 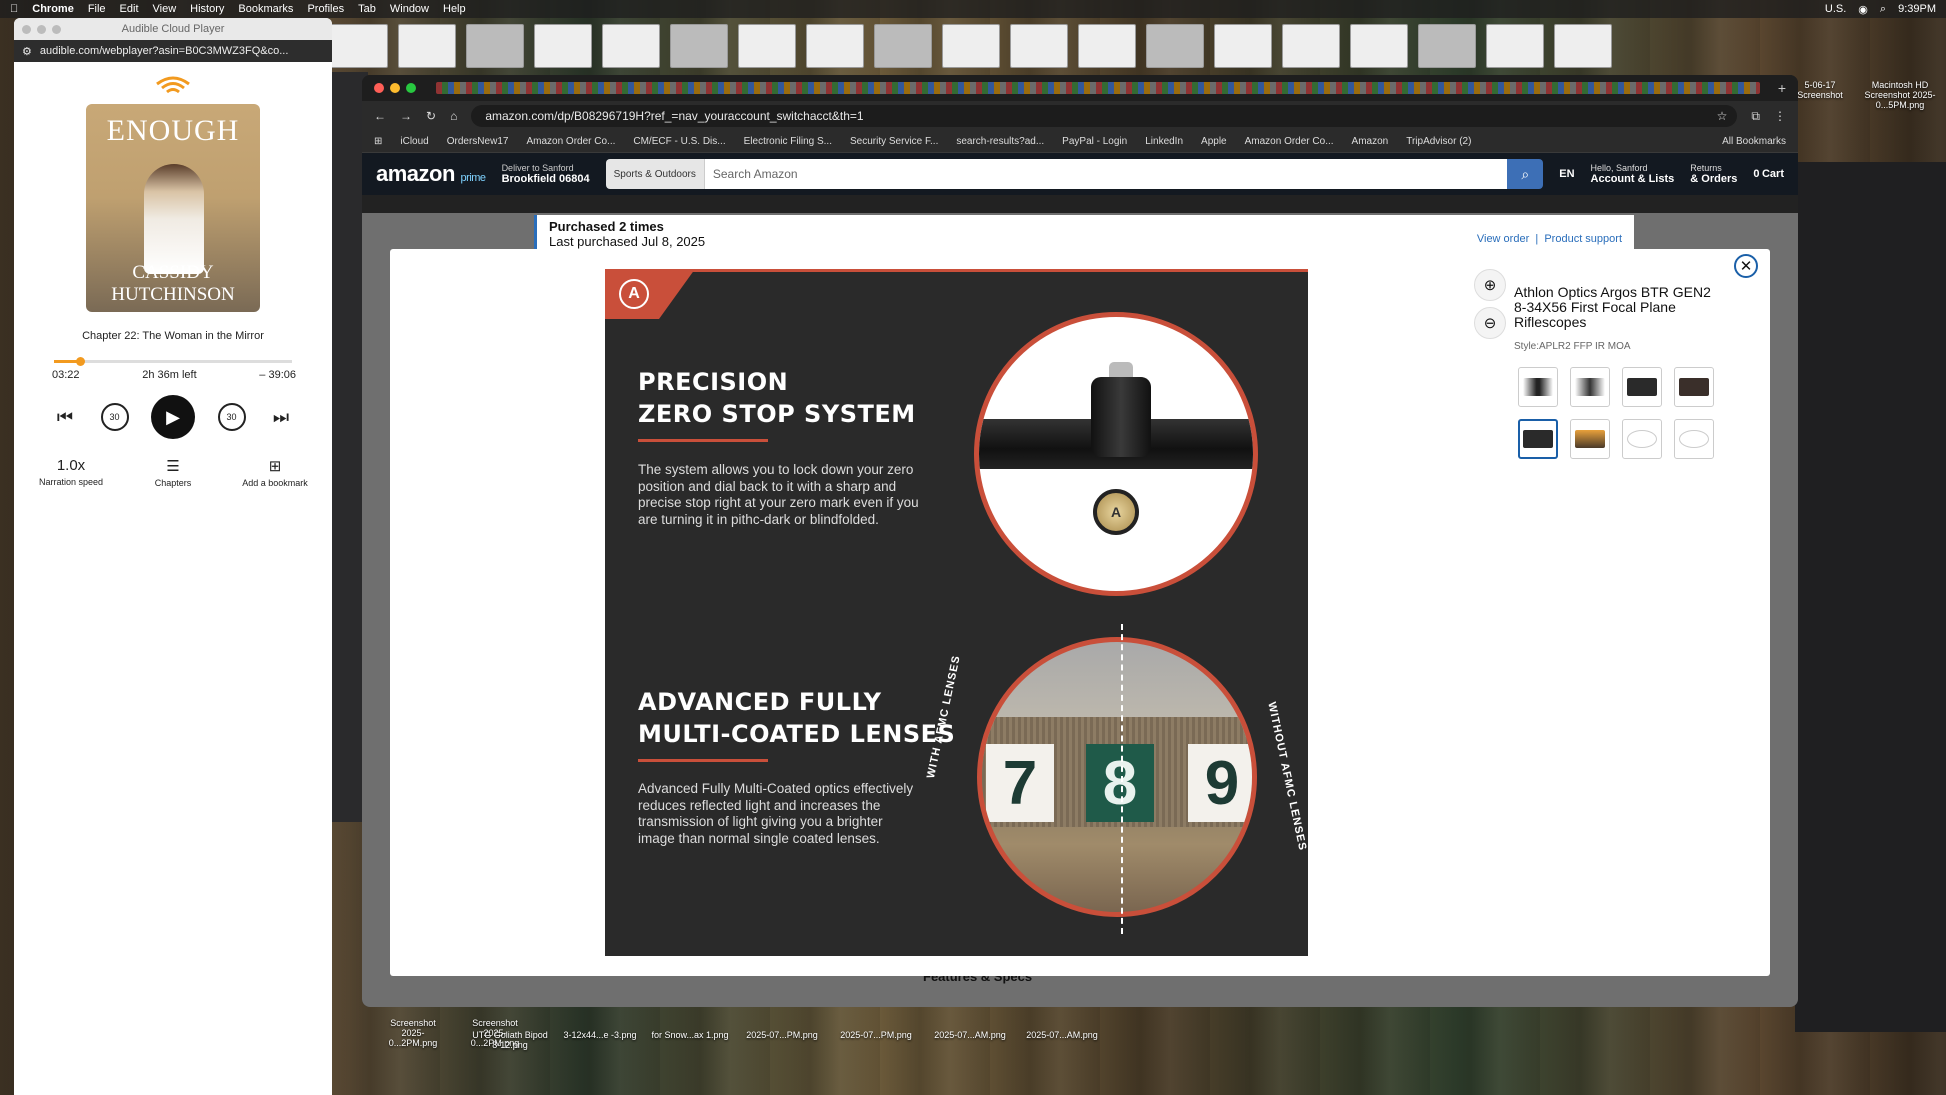 I want to click on menu-help: Help, so click(x=454, y=9).